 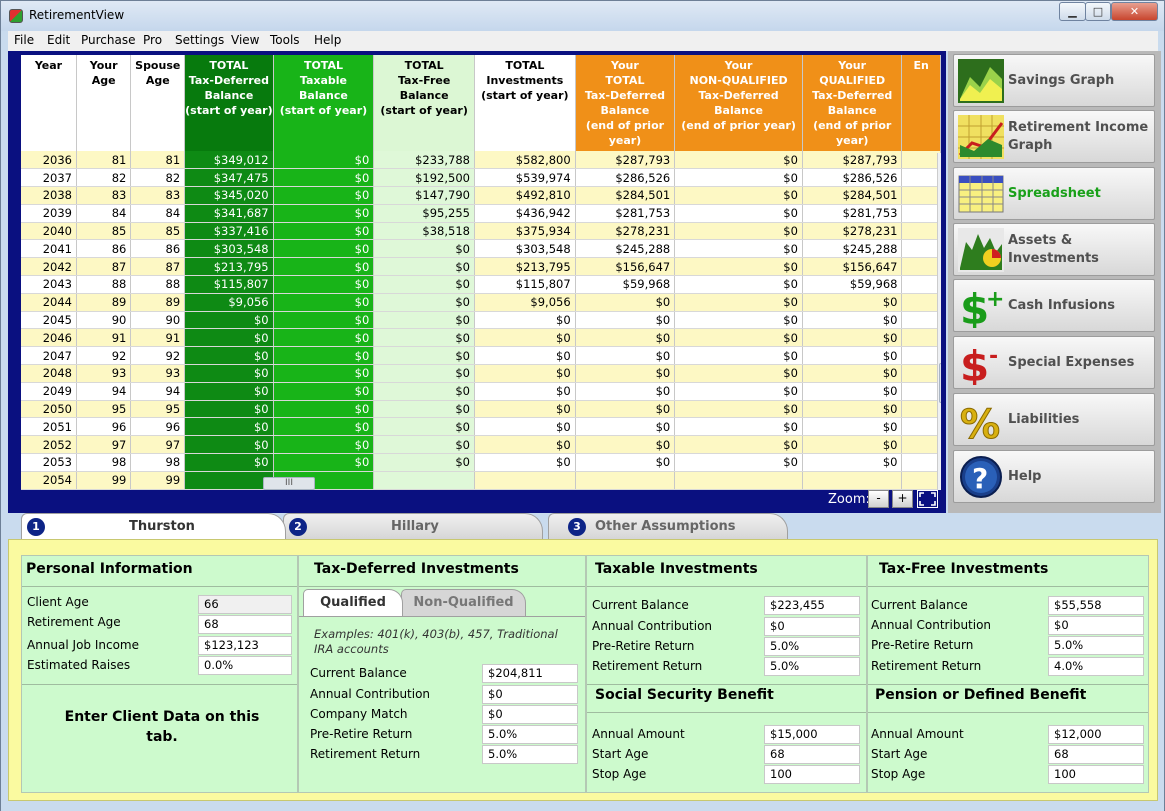 I want to click on table-cell: 2050, so click(x=49, y=409).